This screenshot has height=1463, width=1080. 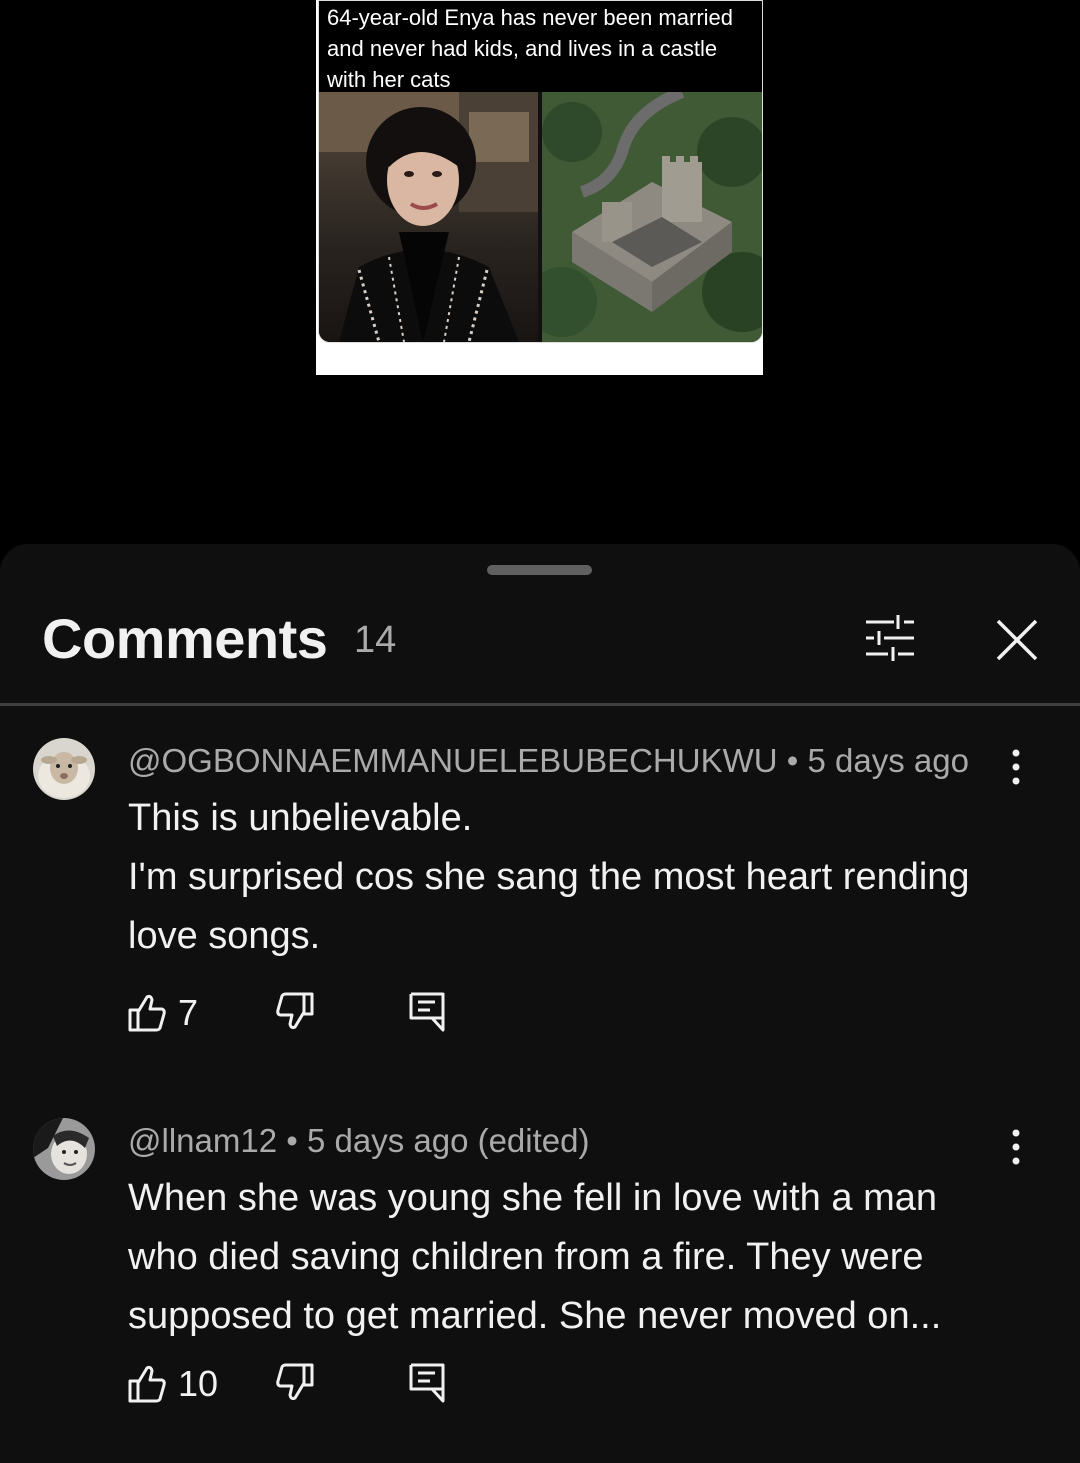 I want to click on comment-author: @OGBONNAEMMANUELEBUBECHUKWU, so click(x=453, y=760).